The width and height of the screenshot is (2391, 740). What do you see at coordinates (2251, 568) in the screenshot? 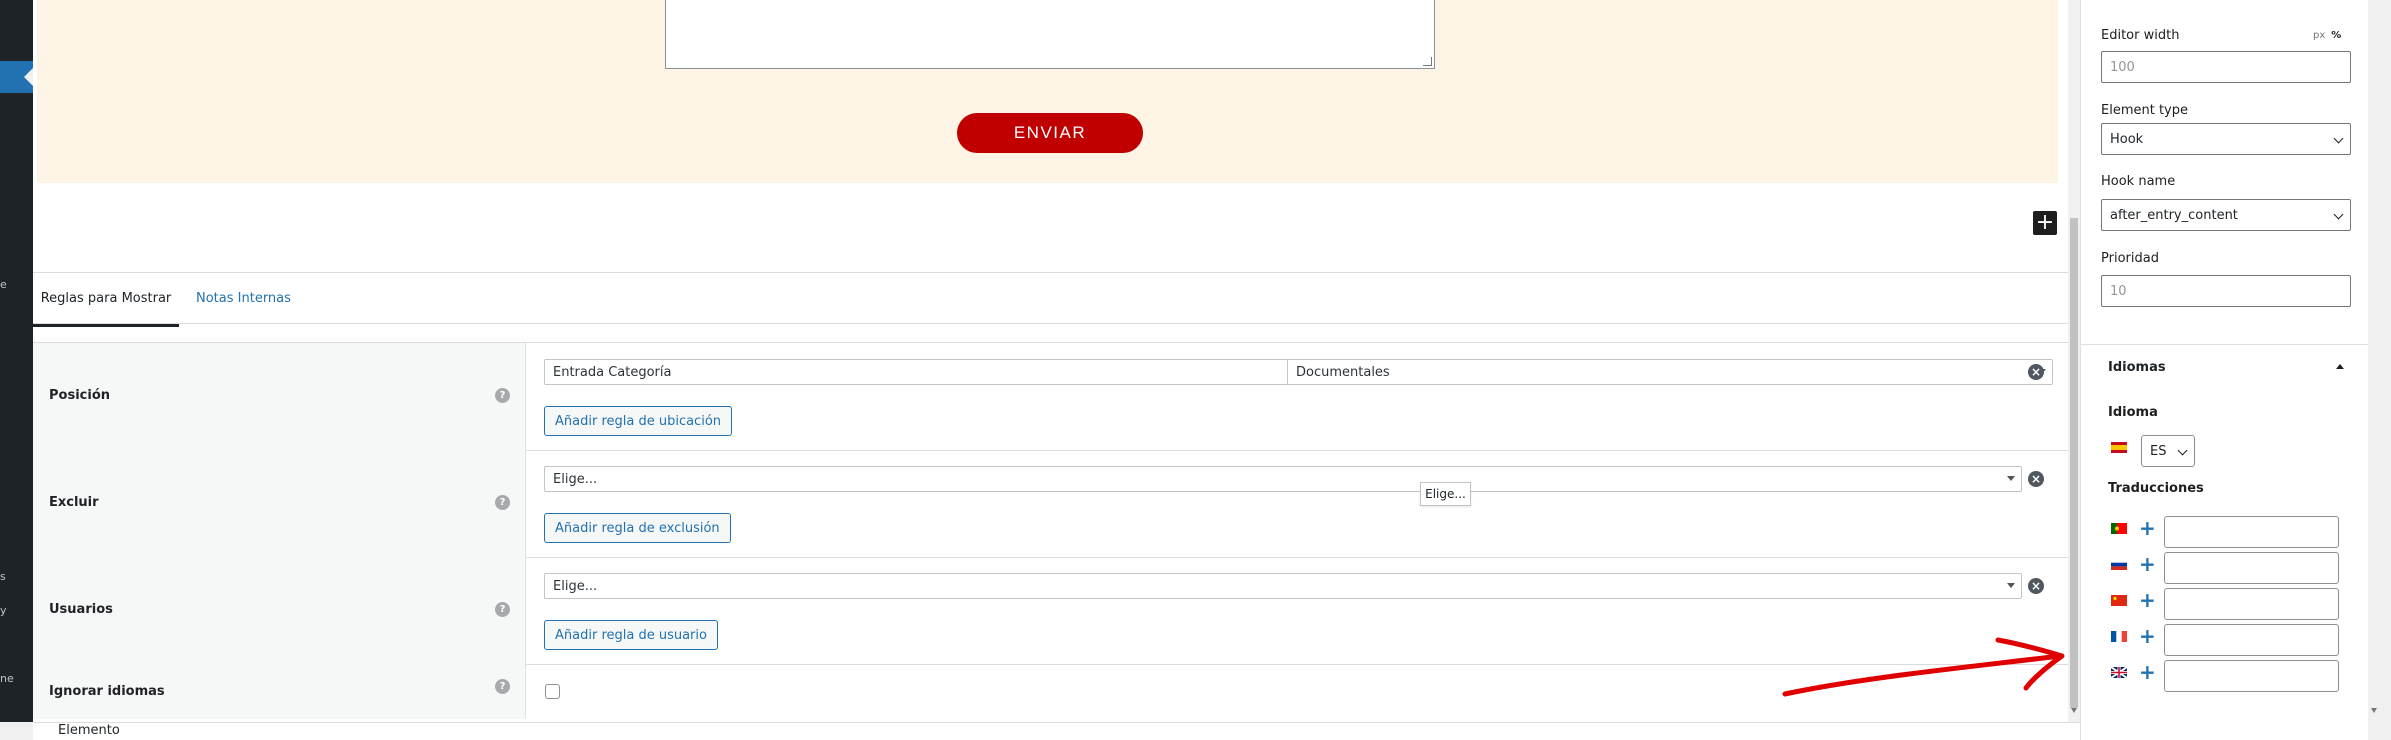
I see `translation-input-ru` at bounding box center [2251, 568].